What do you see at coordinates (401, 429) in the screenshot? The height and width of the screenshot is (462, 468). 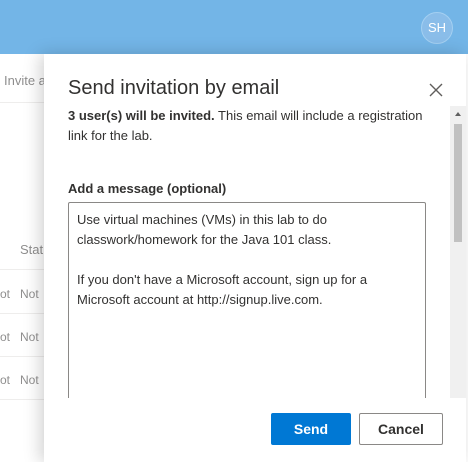 I see `cancel-button: Cancel` at bounding box center [401, 429].